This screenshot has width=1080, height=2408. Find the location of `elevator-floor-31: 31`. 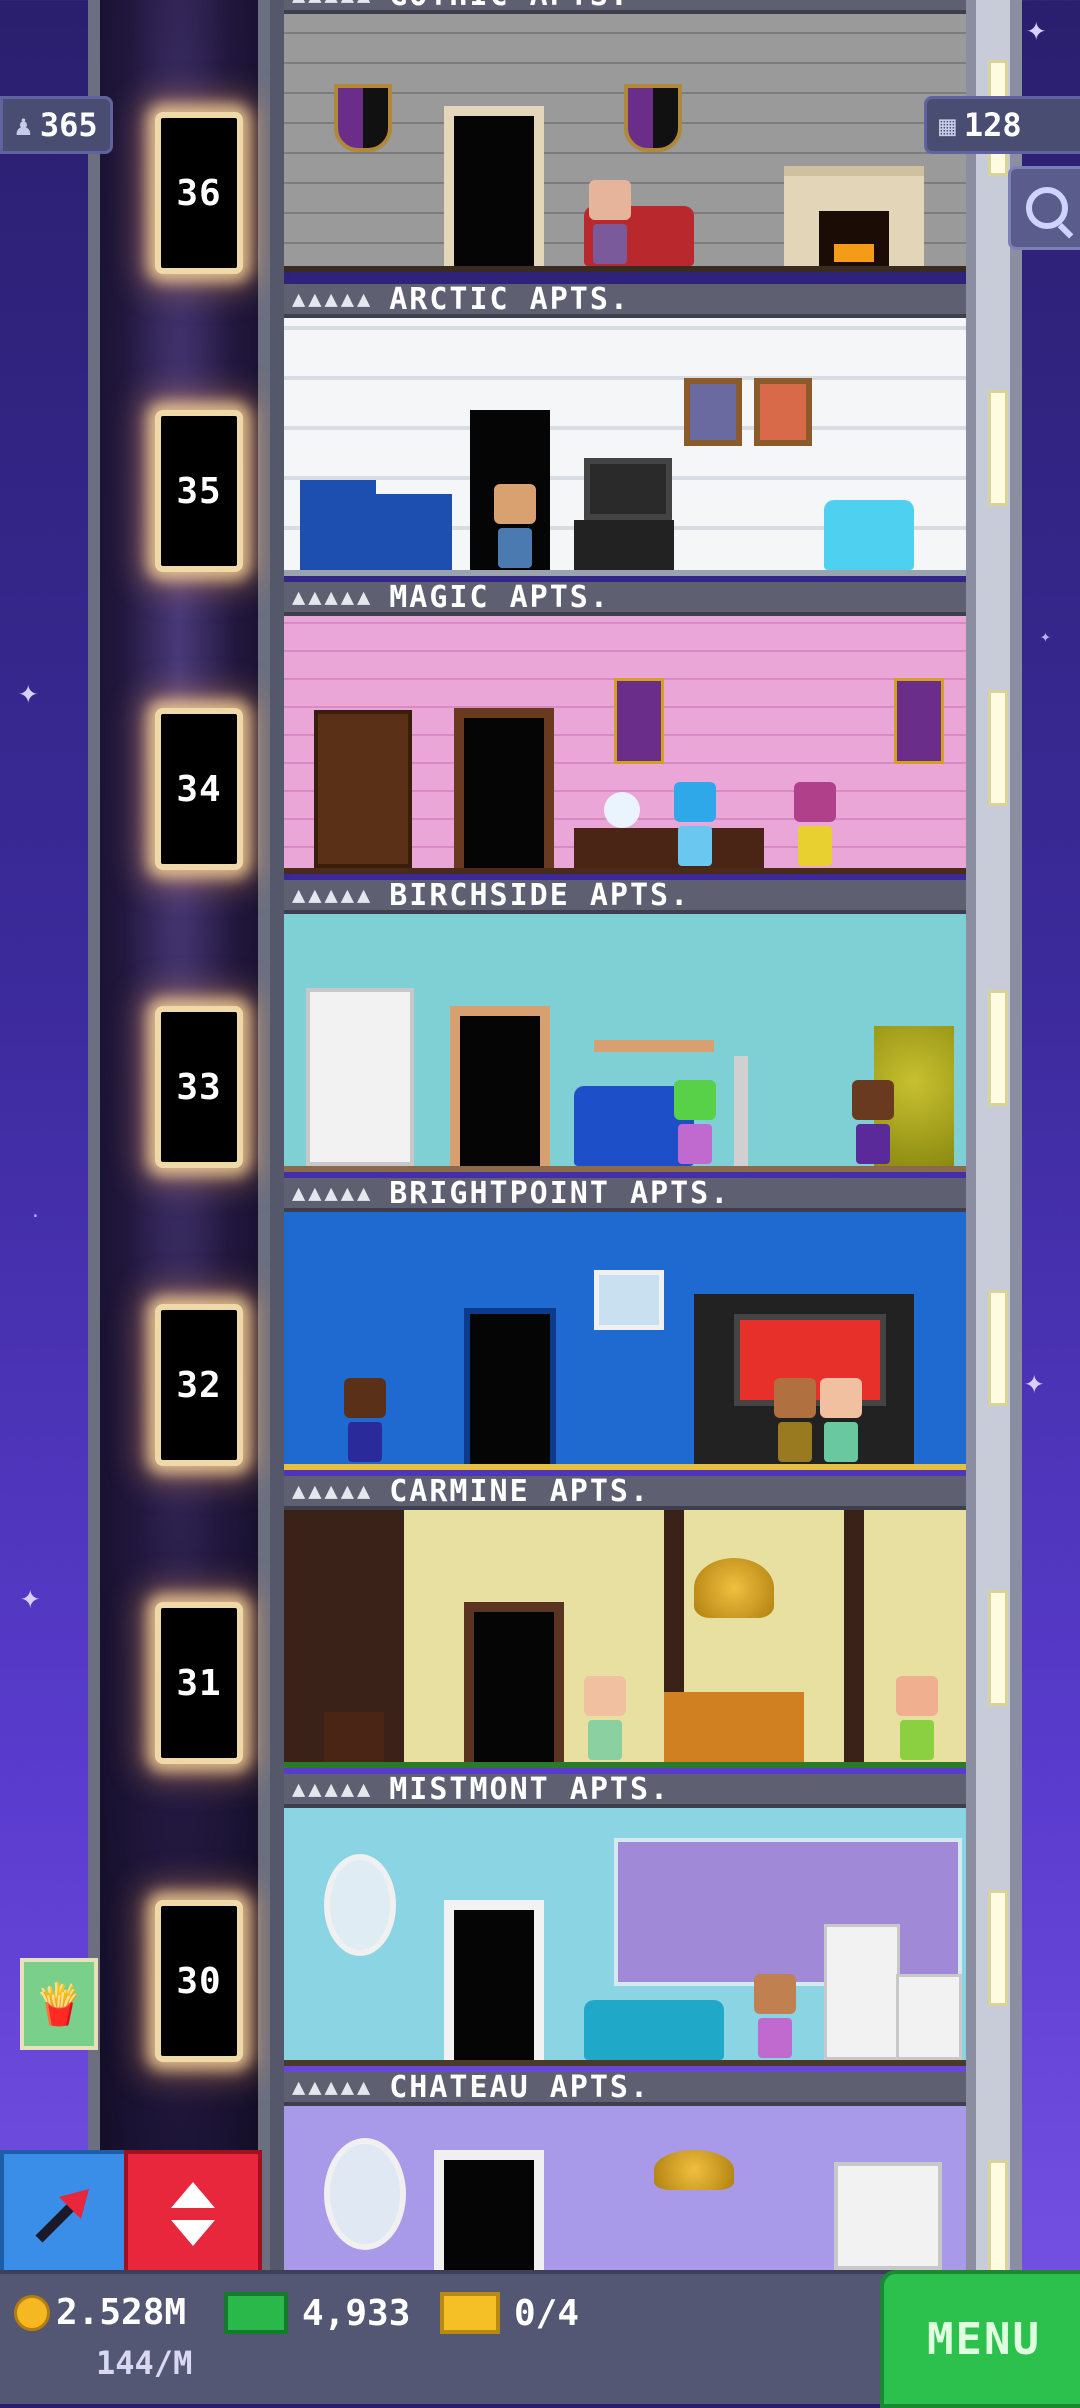

elevator-floor-31: 31 is located at coordinates (199, 1683).